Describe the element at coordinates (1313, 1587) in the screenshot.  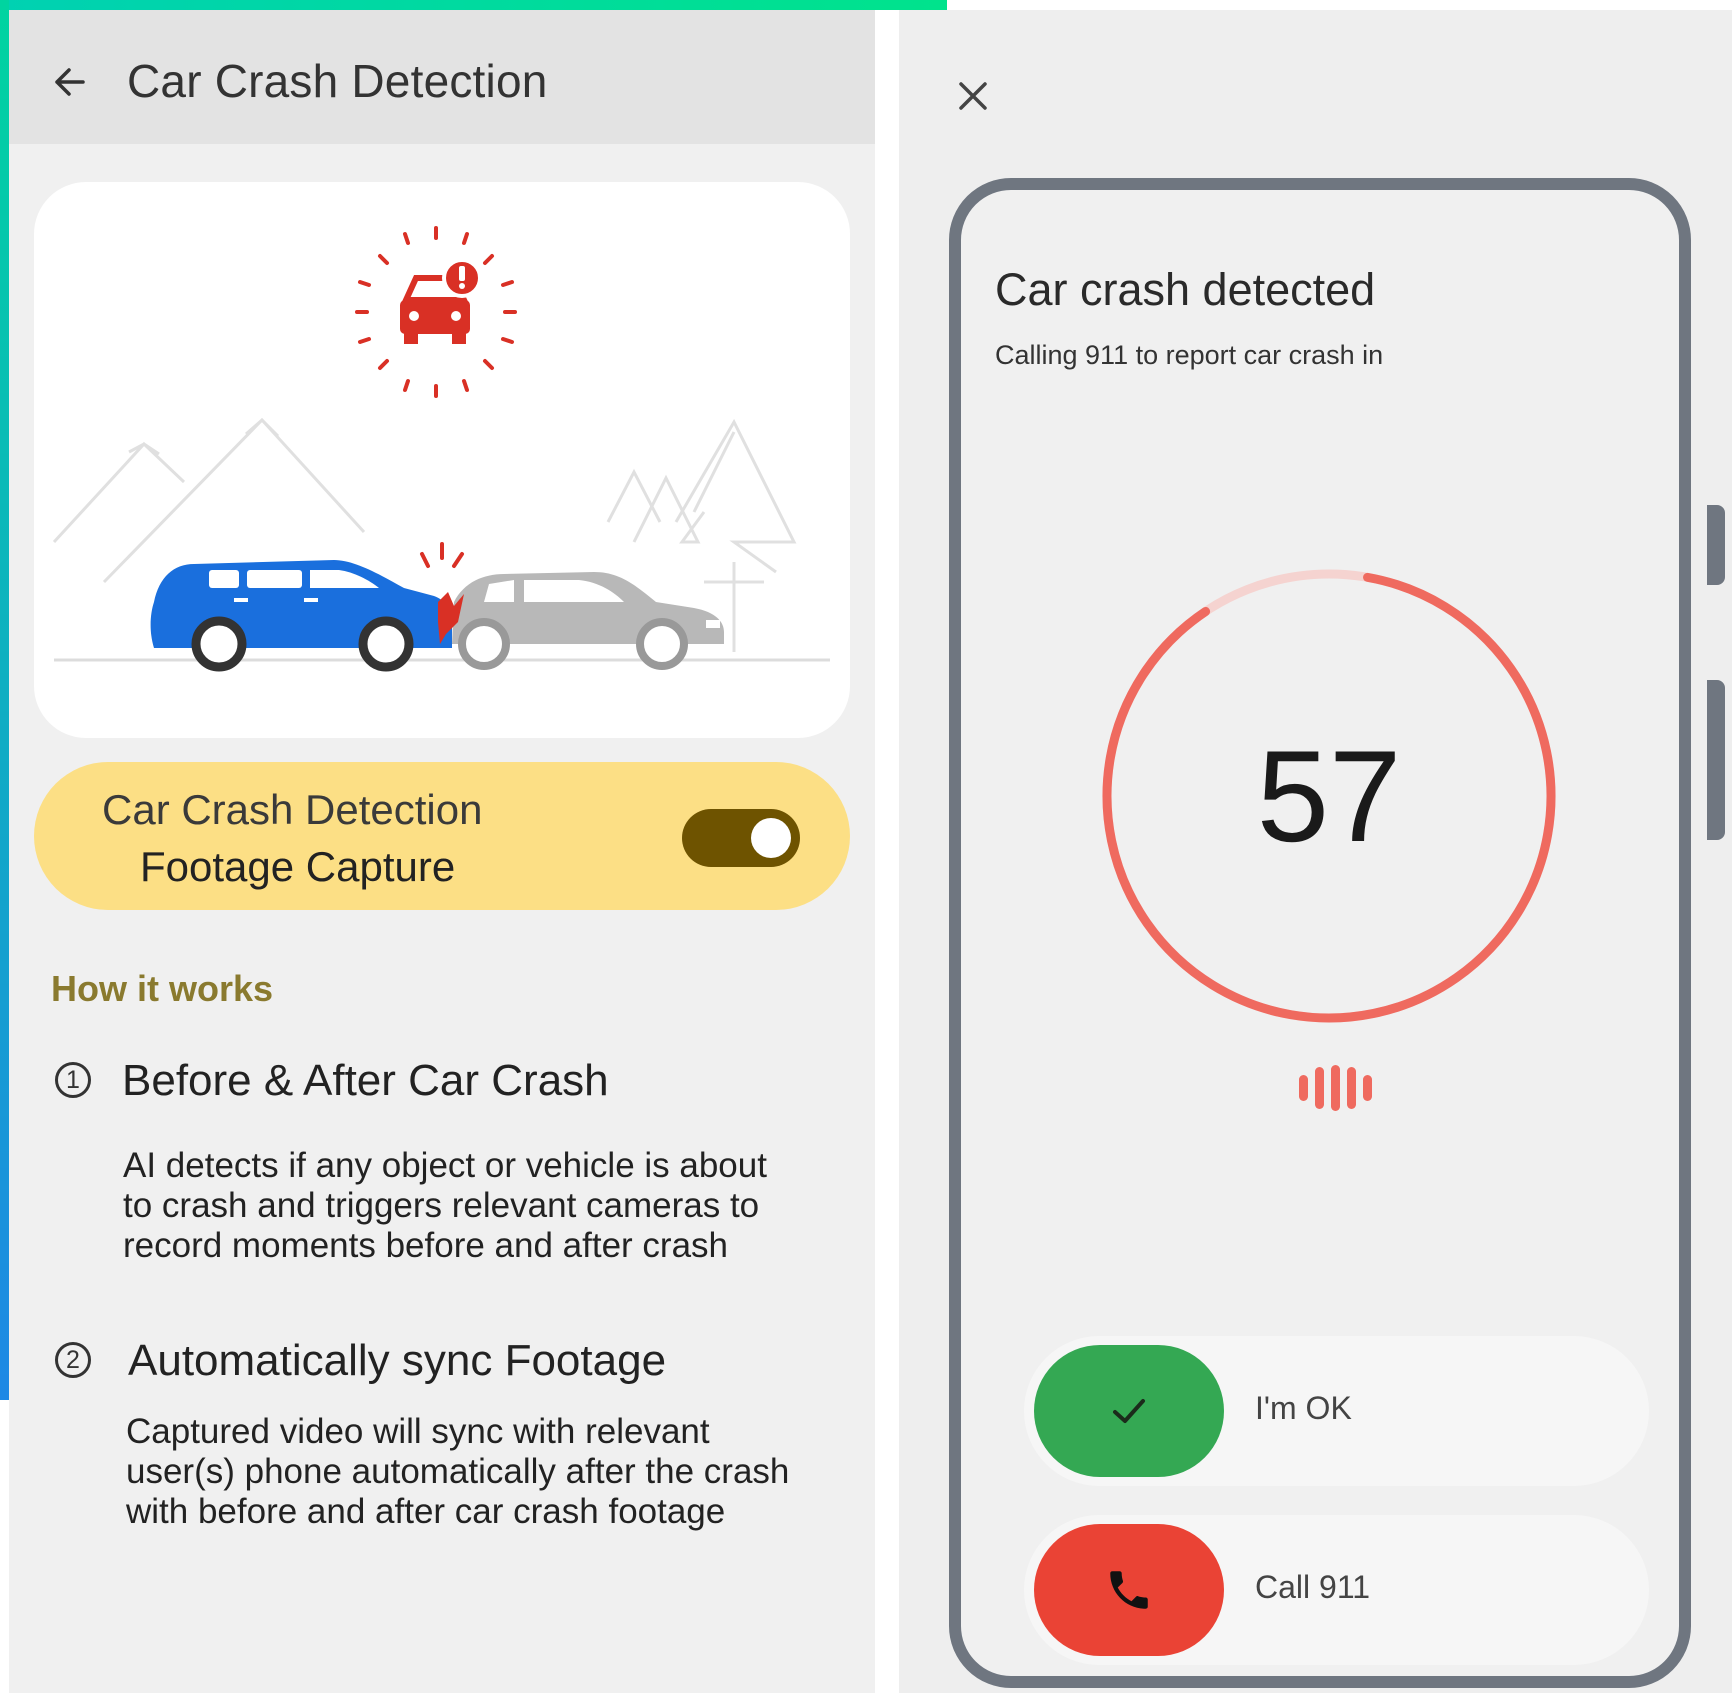
I see `call-911-label: Call 911` at that location.